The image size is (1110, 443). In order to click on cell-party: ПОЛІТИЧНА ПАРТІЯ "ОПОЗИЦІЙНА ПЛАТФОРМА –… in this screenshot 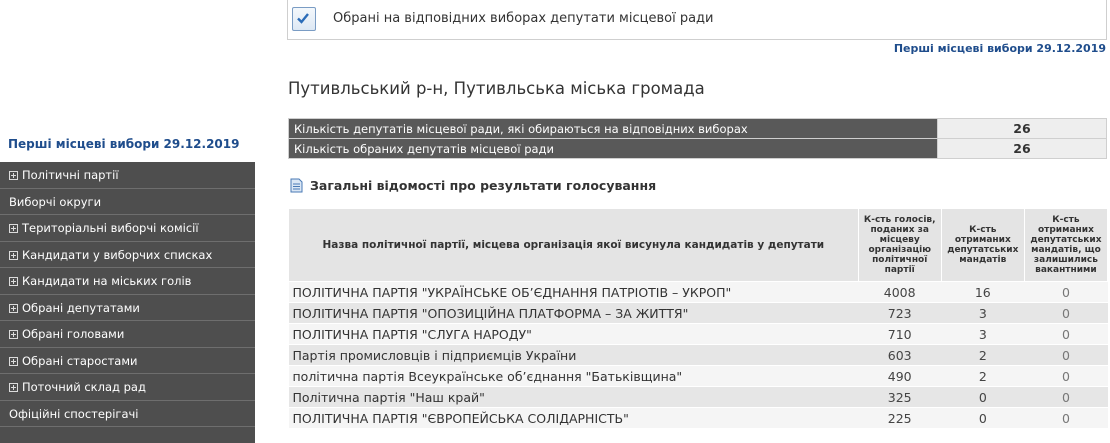, I will do `click(573, 313)`.